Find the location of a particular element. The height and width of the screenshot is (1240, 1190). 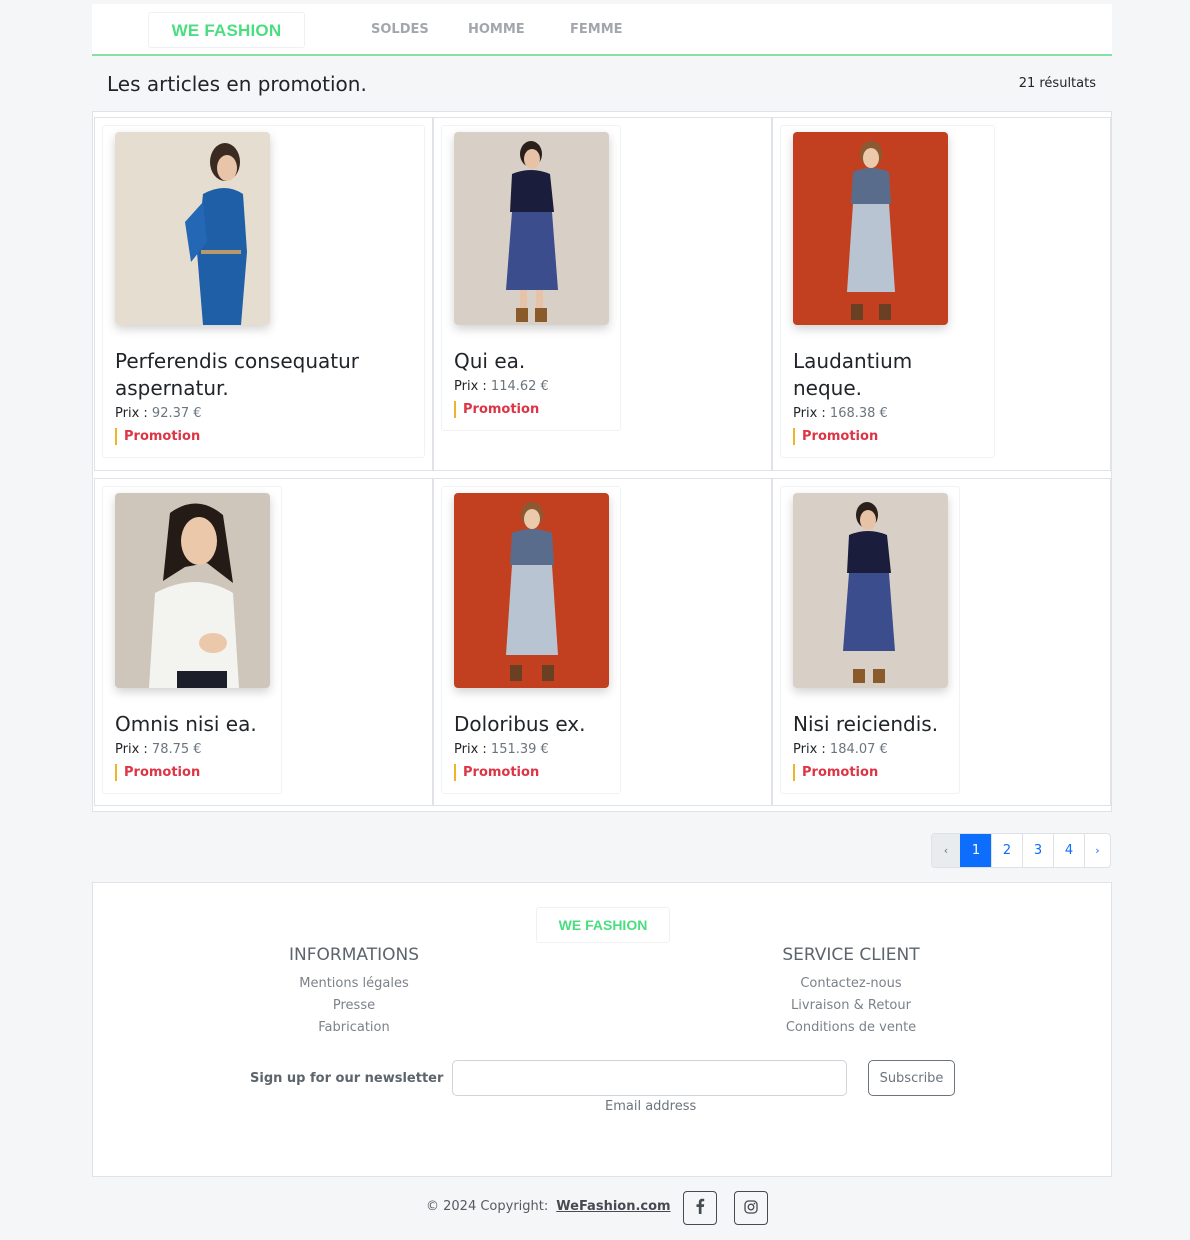

brand-logo: WE FASHION is located at coordinates (226, 30).